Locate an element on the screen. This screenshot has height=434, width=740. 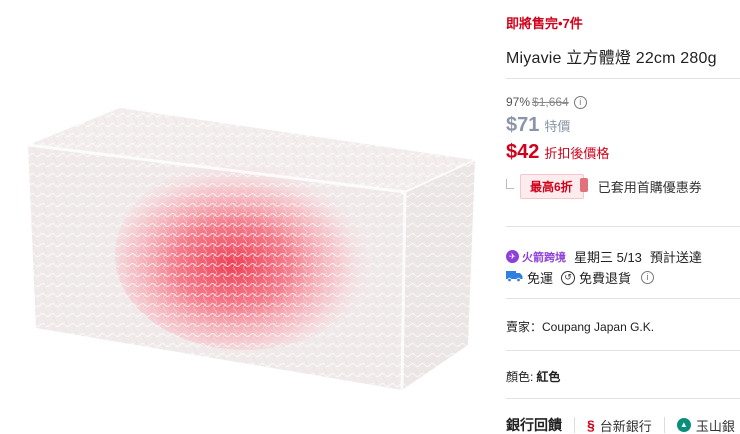
truck-icon is located at coordinates (514, 277).